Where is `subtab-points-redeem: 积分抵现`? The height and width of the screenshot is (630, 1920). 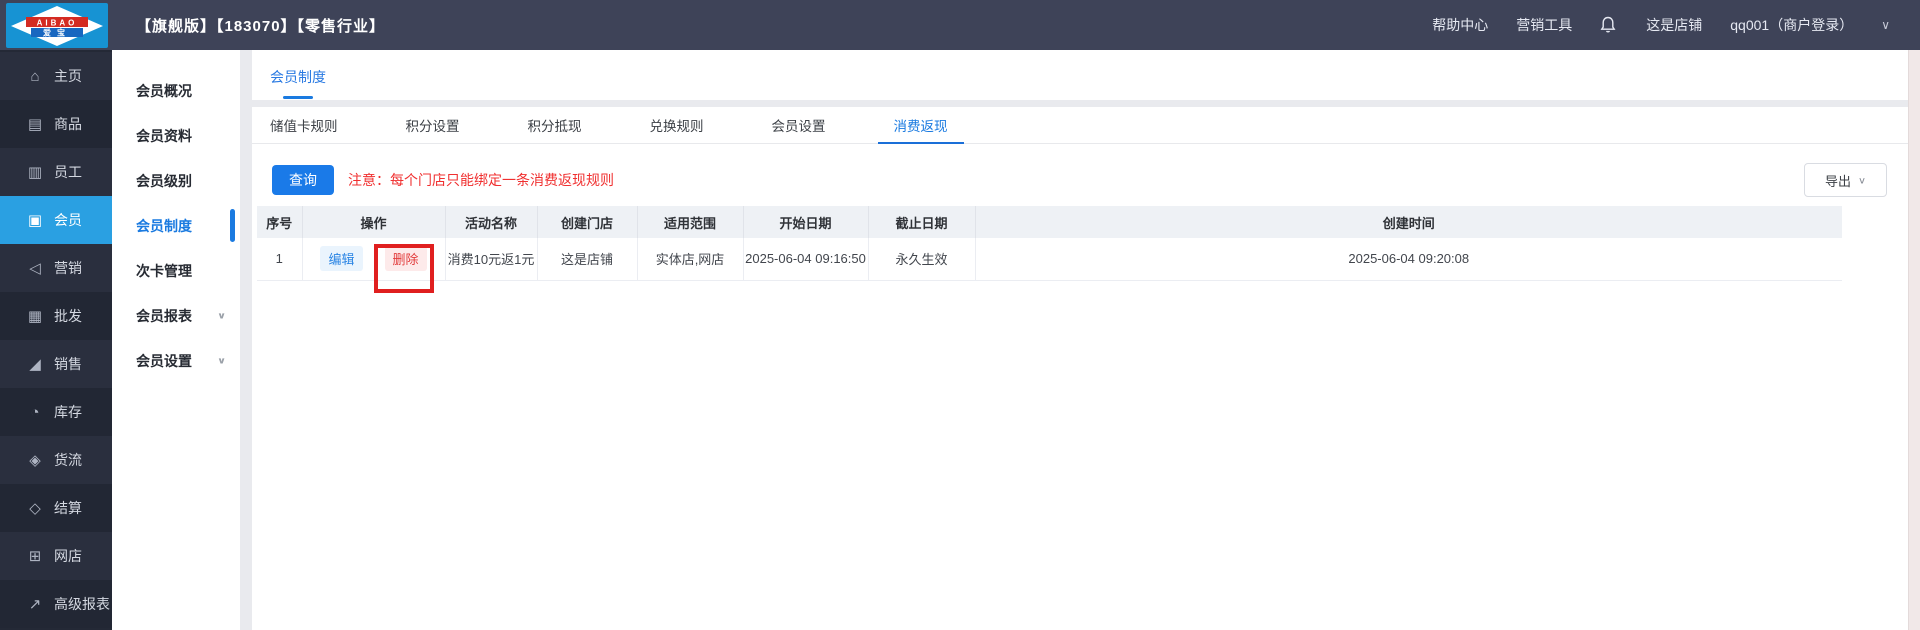 subtab-points-redeem: 积分抵现 is located at coordinates (555, 125).